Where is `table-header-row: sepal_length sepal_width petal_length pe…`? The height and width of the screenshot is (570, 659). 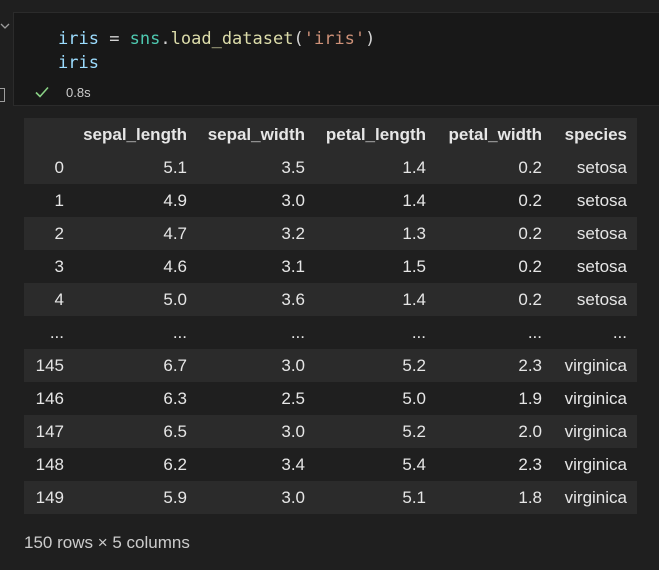
table-header-row: sepal_length sepal_width petal_length pe… is located at coordinates (330, 134).